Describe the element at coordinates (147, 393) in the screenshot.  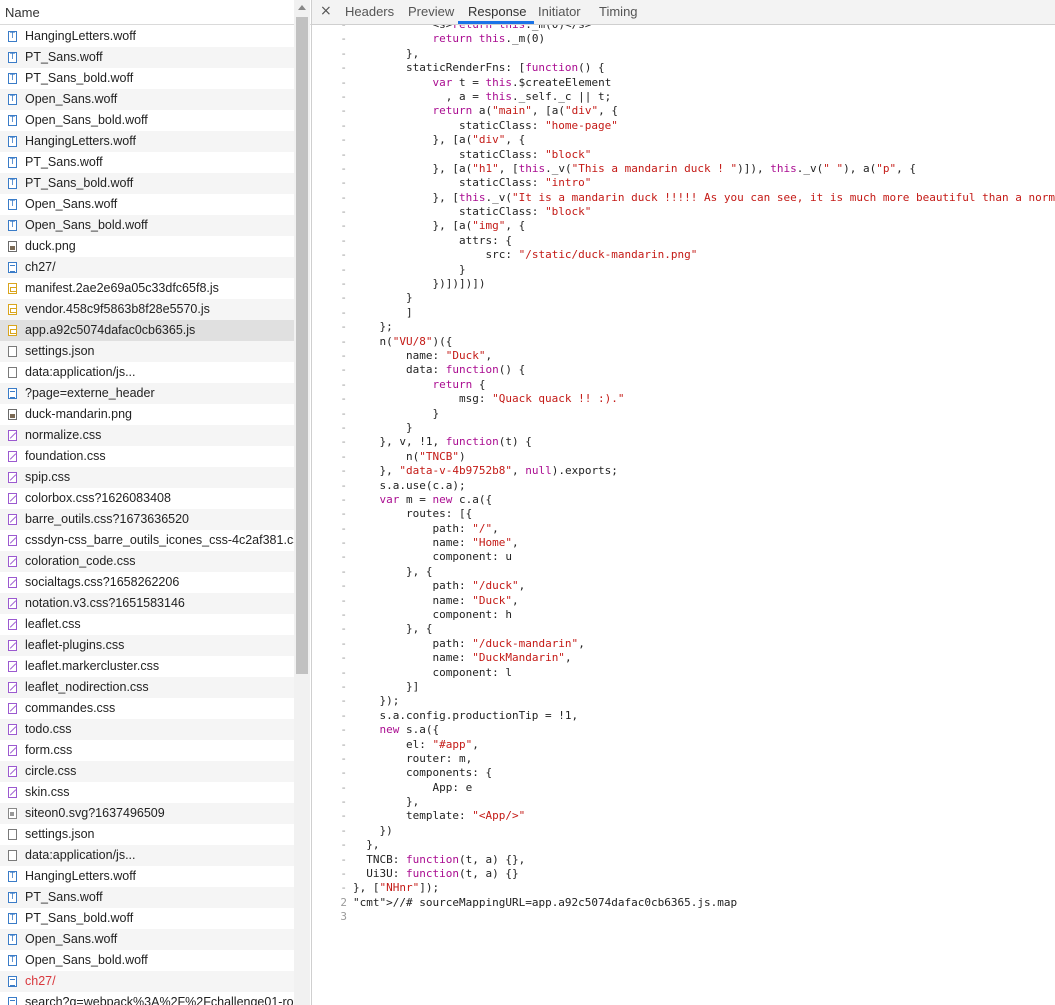
I see `request-row: ?page=externe_header` at that location.